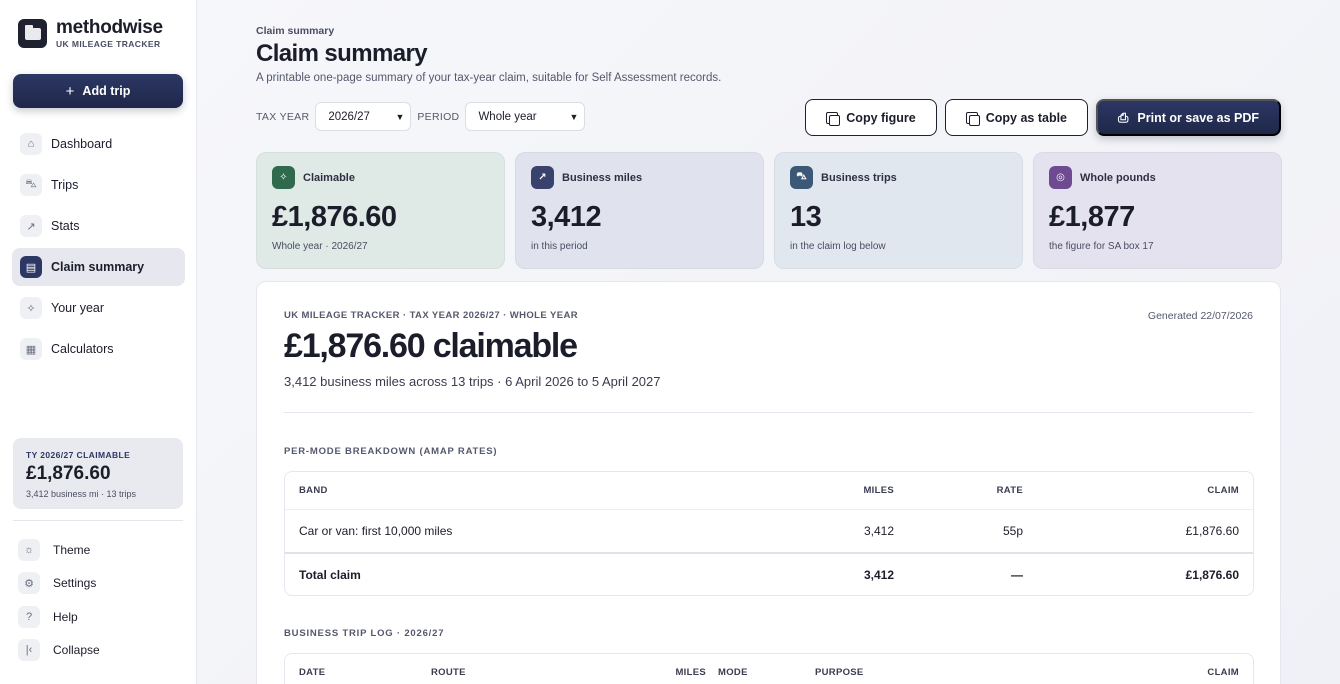  I want to click on sidebar-item-label: Trips, so click(65, 185).